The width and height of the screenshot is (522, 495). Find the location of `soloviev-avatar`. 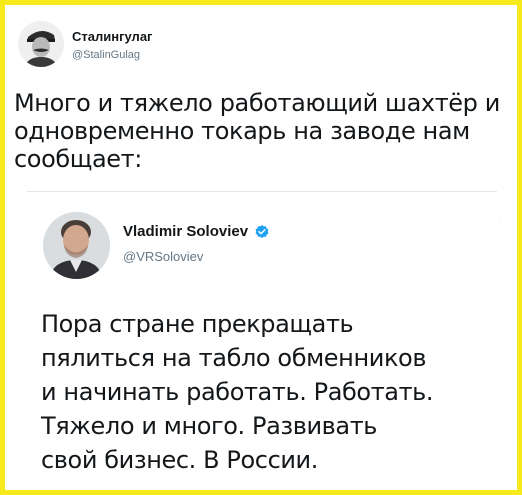

soloviev-avatar is located at coordinates (76, 245).